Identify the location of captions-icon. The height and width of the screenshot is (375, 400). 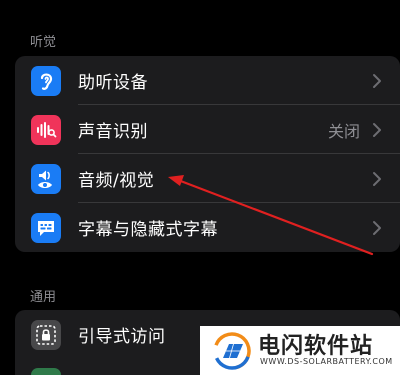
(46, 227).